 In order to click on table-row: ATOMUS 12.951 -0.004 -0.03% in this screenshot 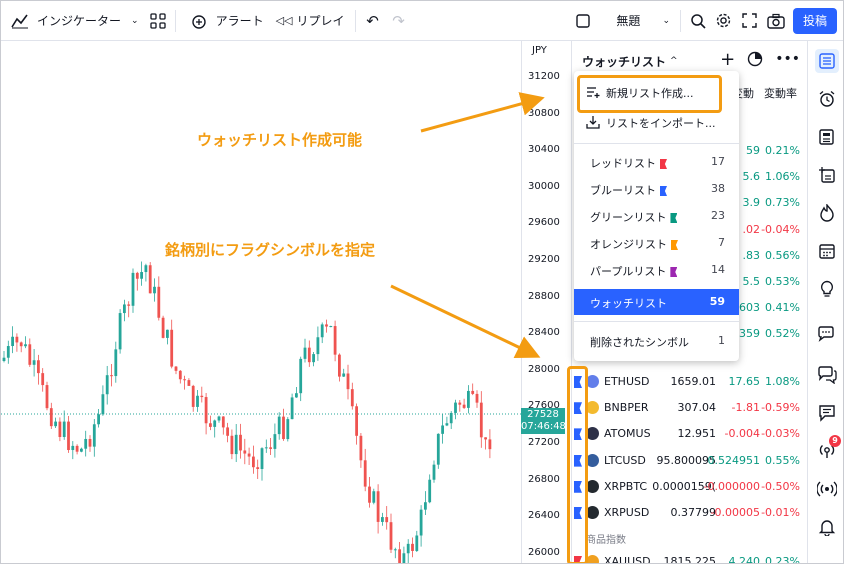, I will do `click(690, 434)`.